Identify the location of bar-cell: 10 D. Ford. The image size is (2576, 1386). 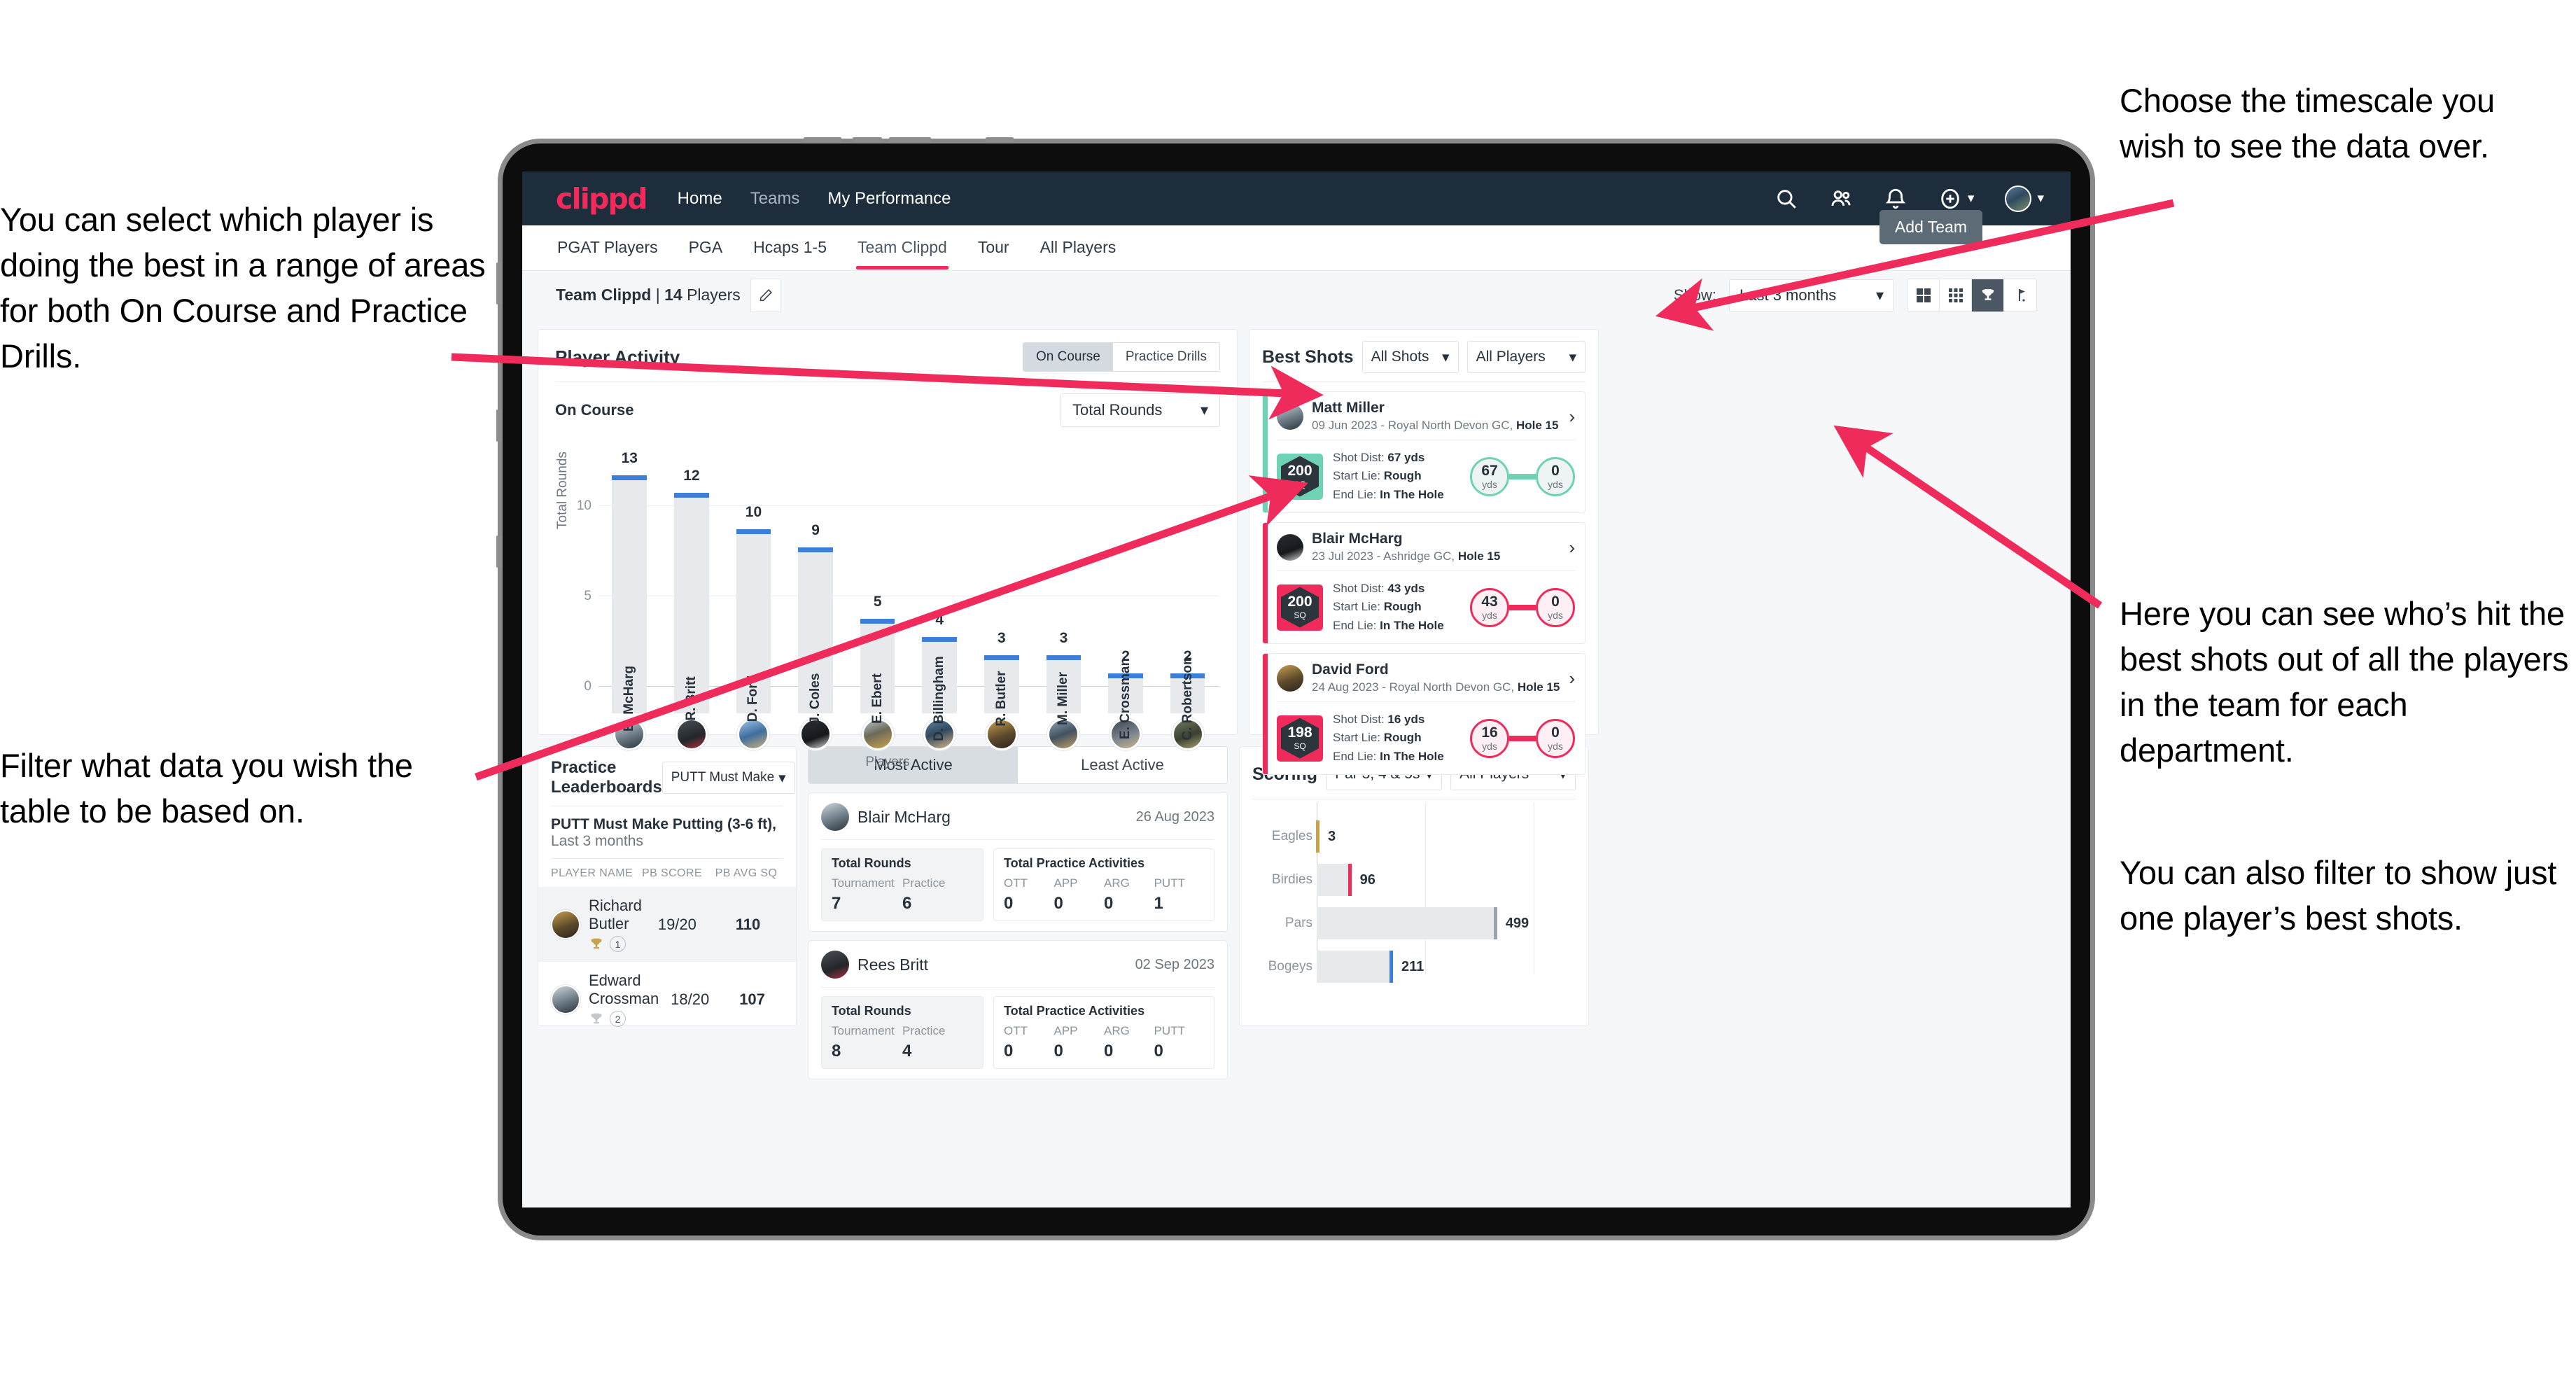
(753, 578).